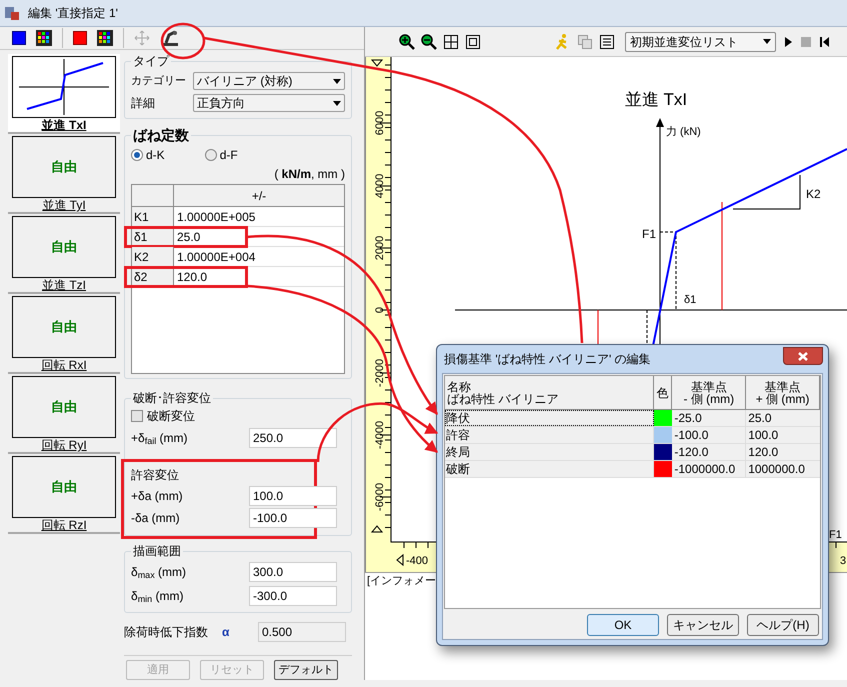 The width and height of the screenshot is (847, 687). Describe the element at coordinates (293, 518) in the screenshot. I see `input-field: -100.0` at that location.